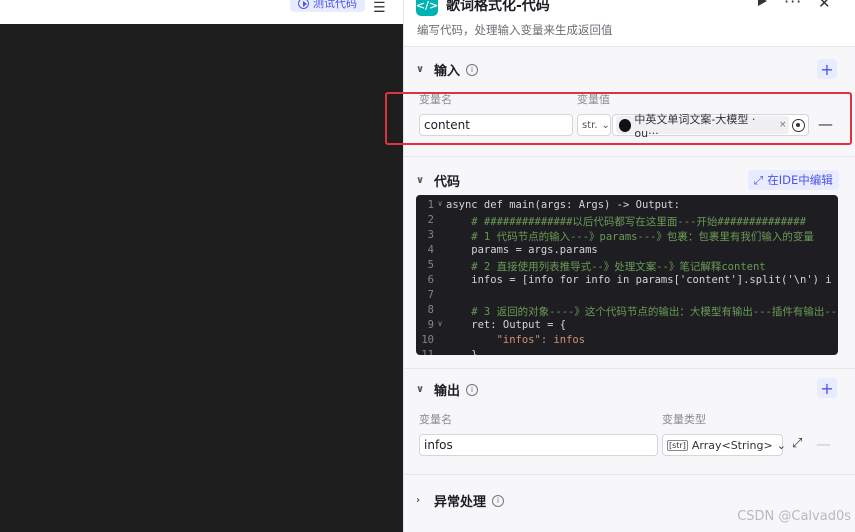 Image resolution: width=855 pixels, height=532 pixels. What do you see at coordinates (800, 180) in the screenshot?
I see `edit-in-ide-label: 在IDE中编辑` at bounding box center [800, 180].